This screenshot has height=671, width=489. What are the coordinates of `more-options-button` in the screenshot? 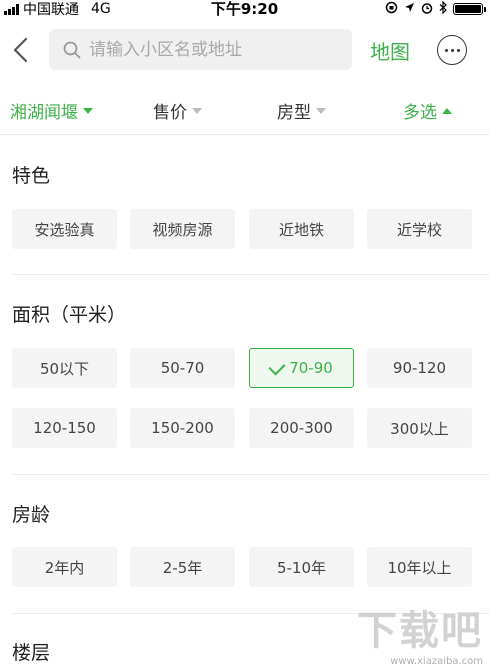 It's located at (452, 50).